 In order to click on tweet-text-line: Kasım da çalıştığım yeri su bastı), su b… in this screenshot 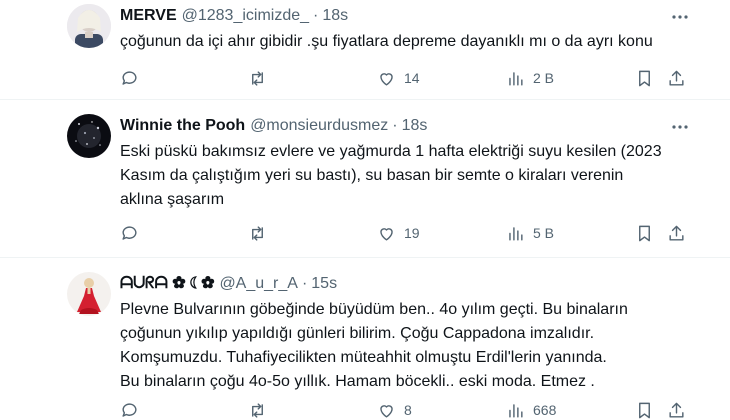, I will do `click(372, 175)`.